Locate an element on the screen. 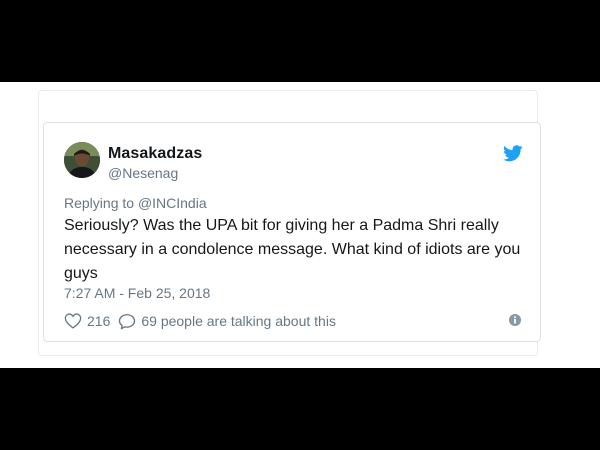 This screenshot has width=600, height=450. avatar is located at coordinates (82, 160).